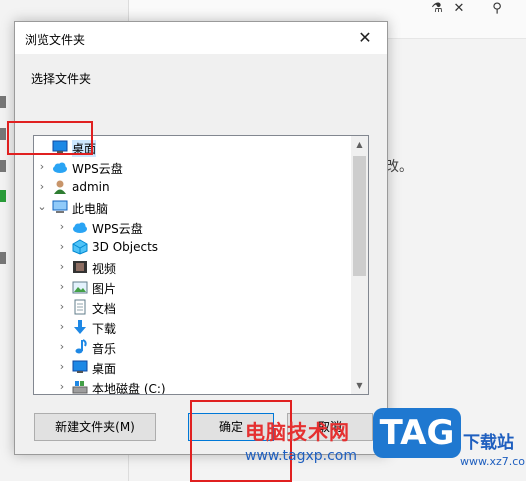 The width and height of the screenshot is (526, 482). What do you see at coordinates (125, 247) in the screenshot?
I see `tree-item-label: 3D Objects` at bounding box center [125, 247].